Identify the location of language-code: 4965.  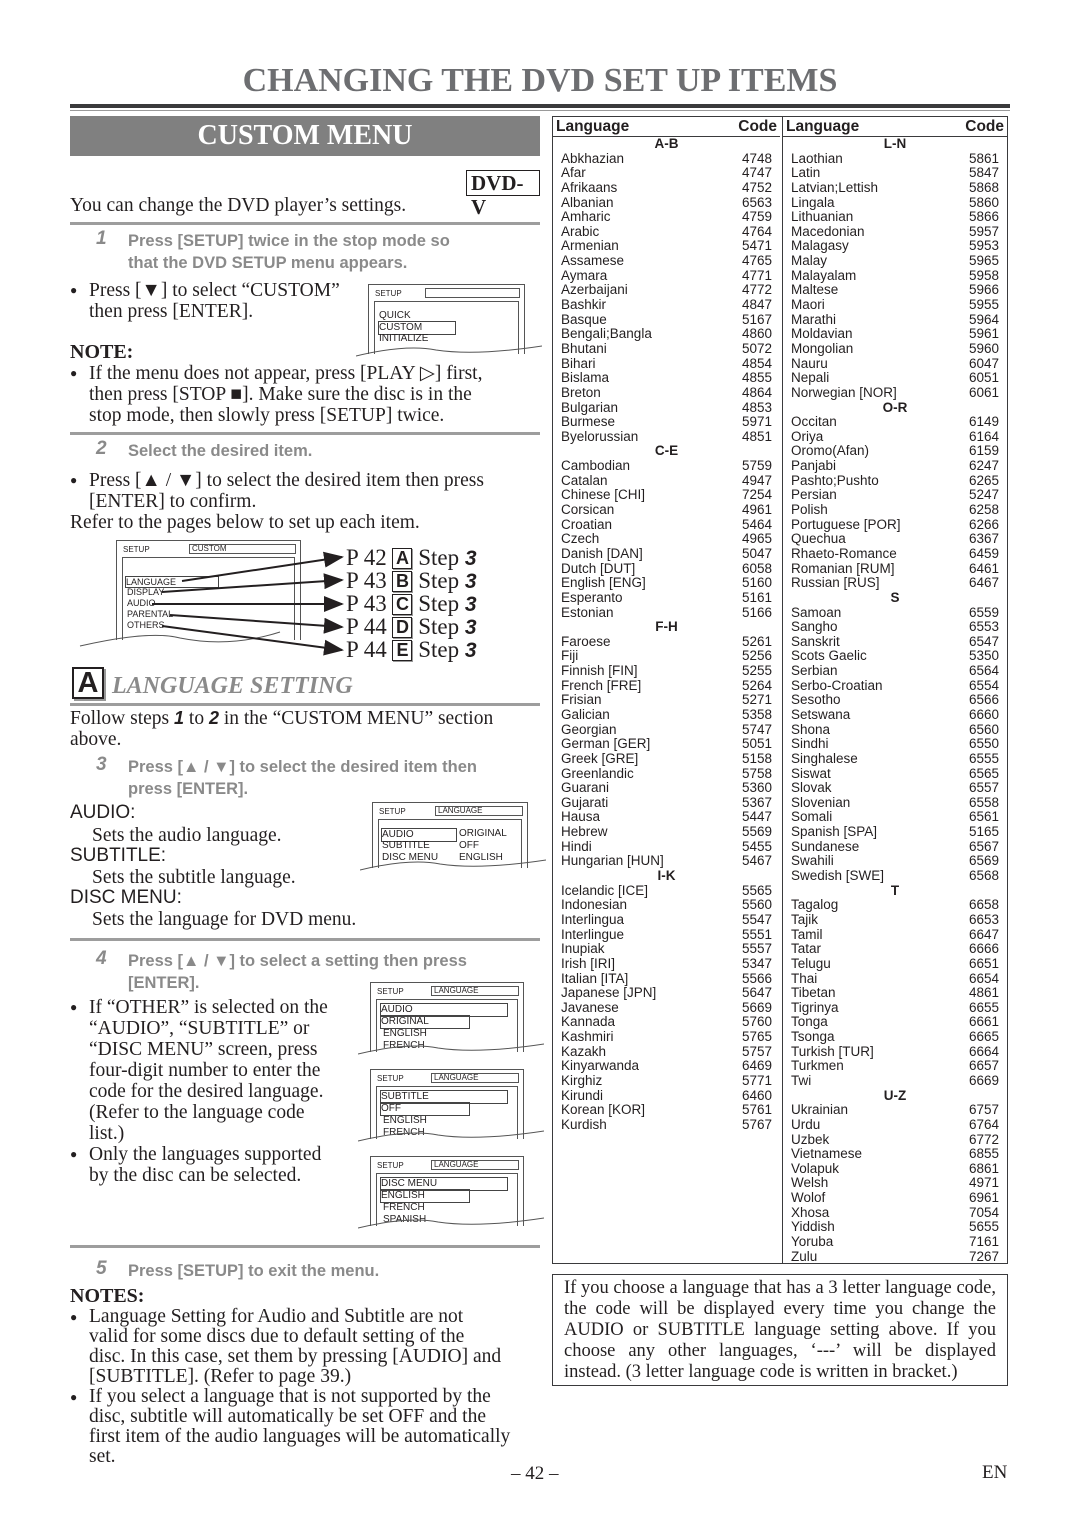
(756, 539).